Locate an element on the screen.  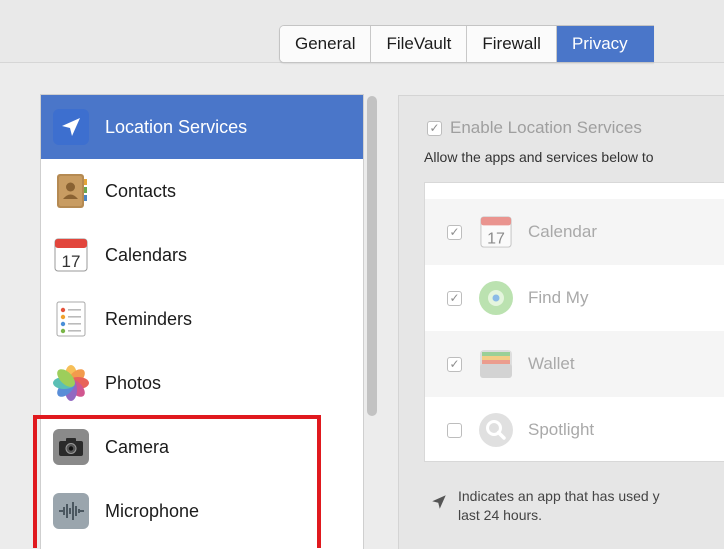
list-item-calendar: ✓ 17 Calendar is located at coordinates (574, 232).